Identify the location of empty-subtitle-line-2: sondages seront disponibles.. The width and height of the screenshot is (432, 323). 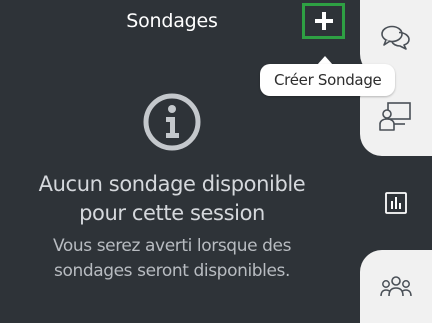
(172, 271).